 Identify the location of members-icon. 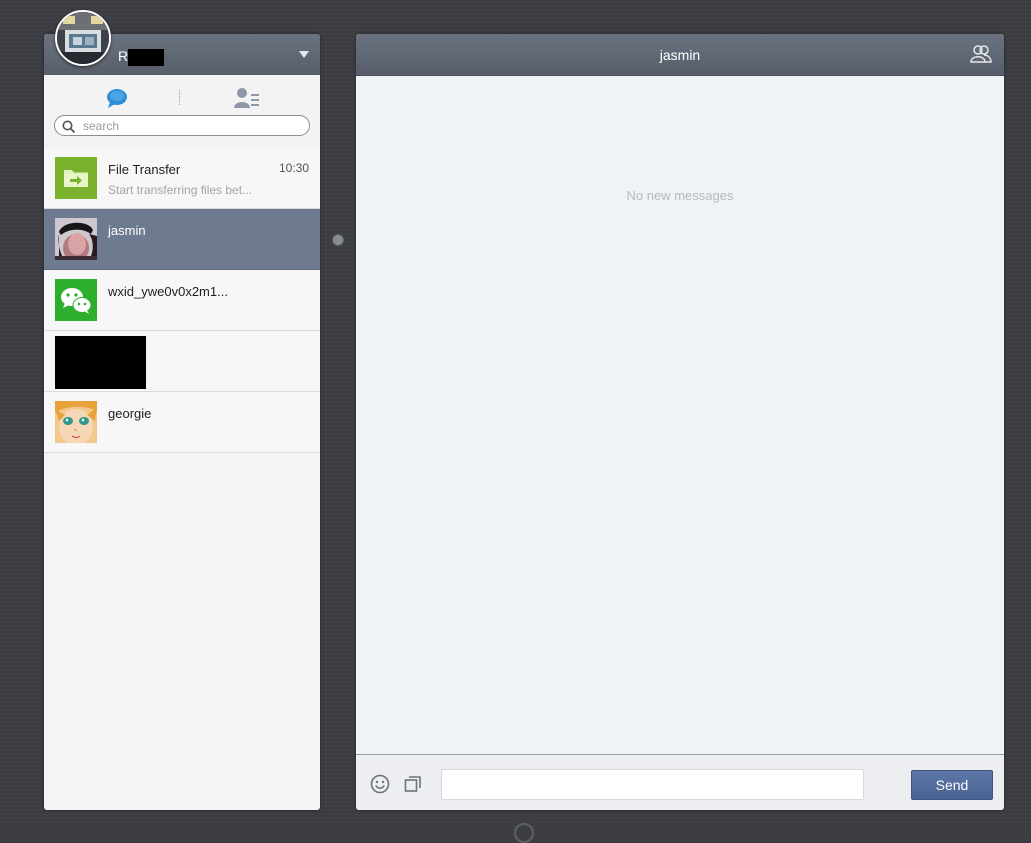
(981, 54).